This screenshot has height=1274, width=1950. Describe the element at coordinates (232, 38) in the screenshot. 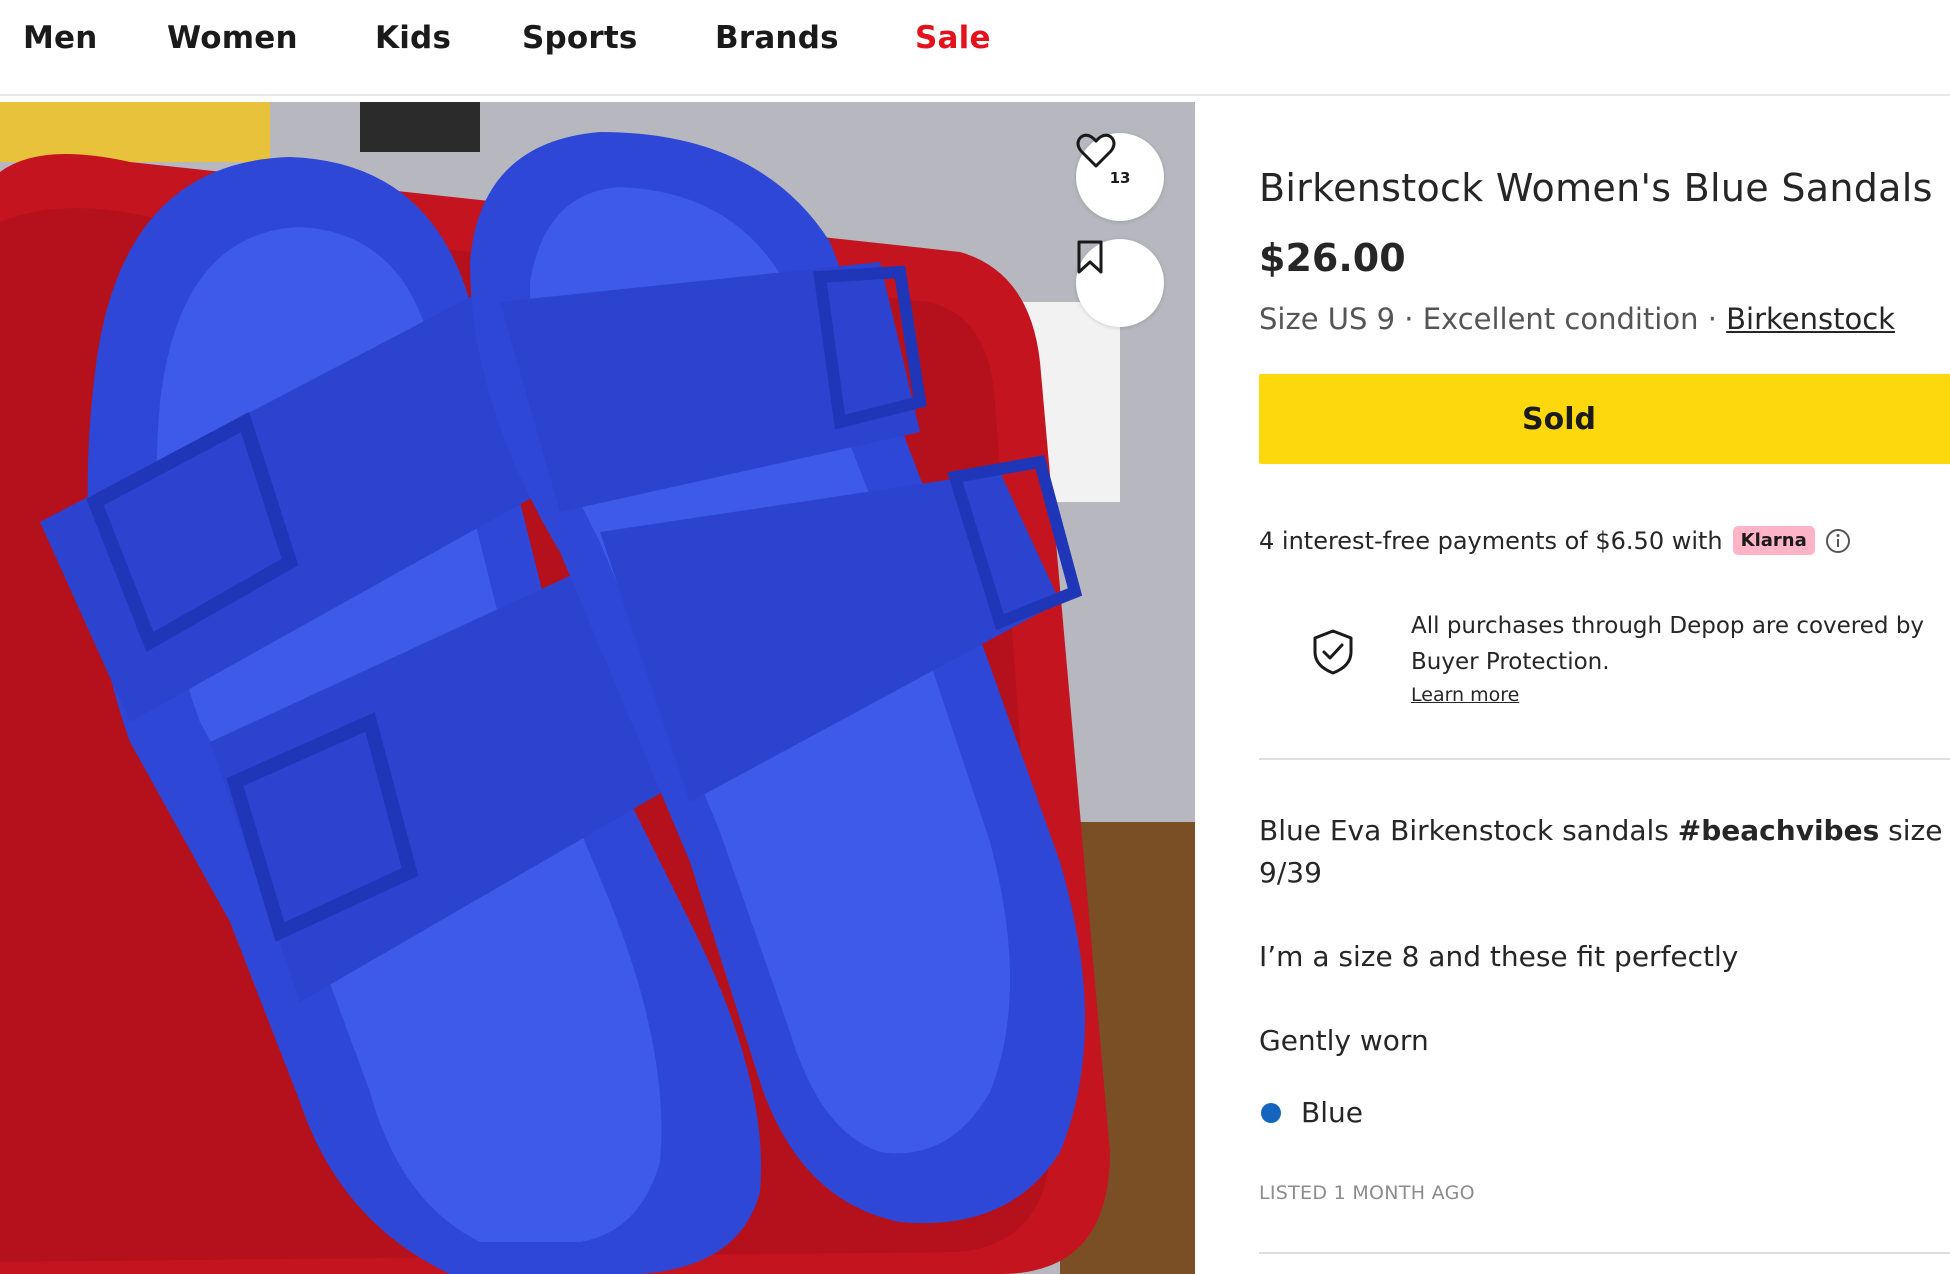

I see `nav-women: Women` at that location.